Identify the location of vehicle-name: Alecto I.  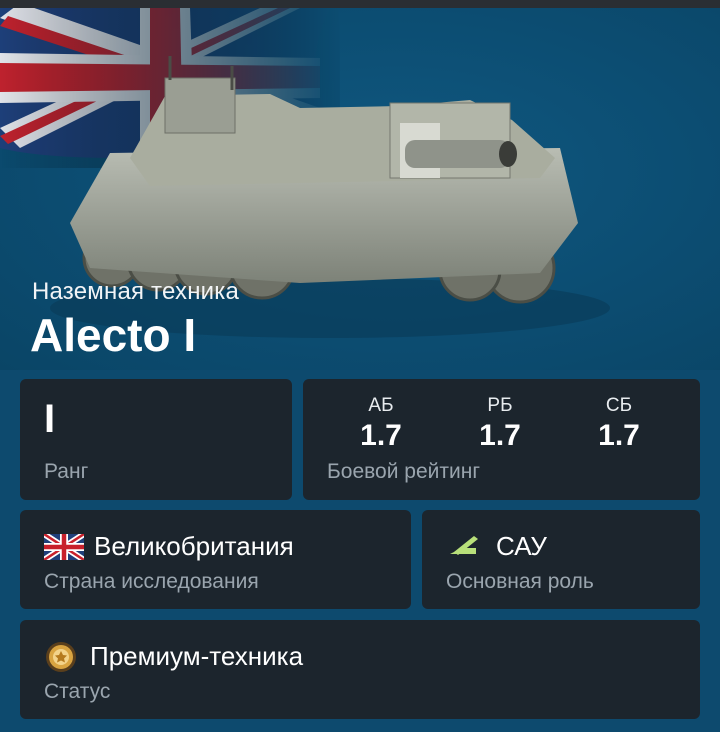
(113, 335).